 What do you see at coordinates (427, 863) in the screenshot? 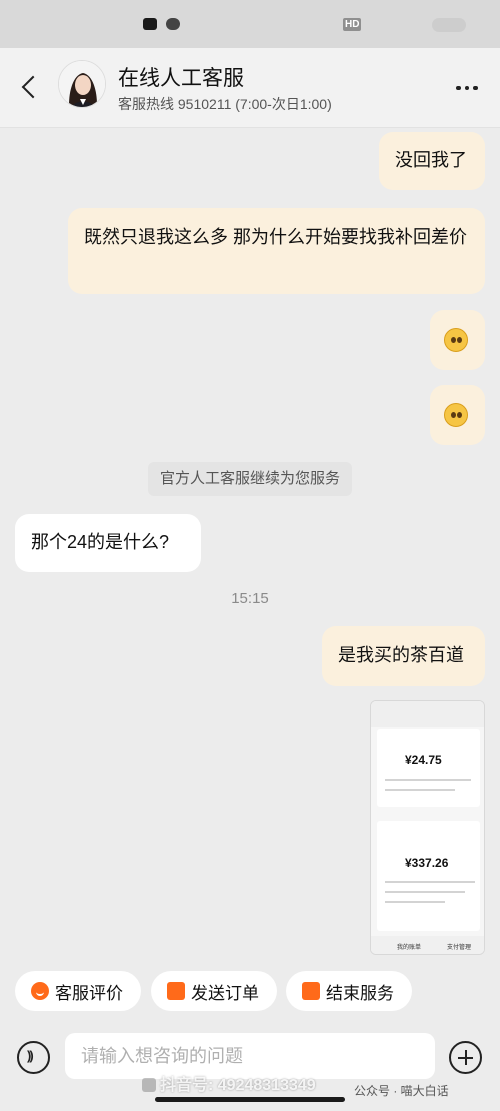
I see `screenshot-amount: ¥337.26` at bounding box center [427, 863].